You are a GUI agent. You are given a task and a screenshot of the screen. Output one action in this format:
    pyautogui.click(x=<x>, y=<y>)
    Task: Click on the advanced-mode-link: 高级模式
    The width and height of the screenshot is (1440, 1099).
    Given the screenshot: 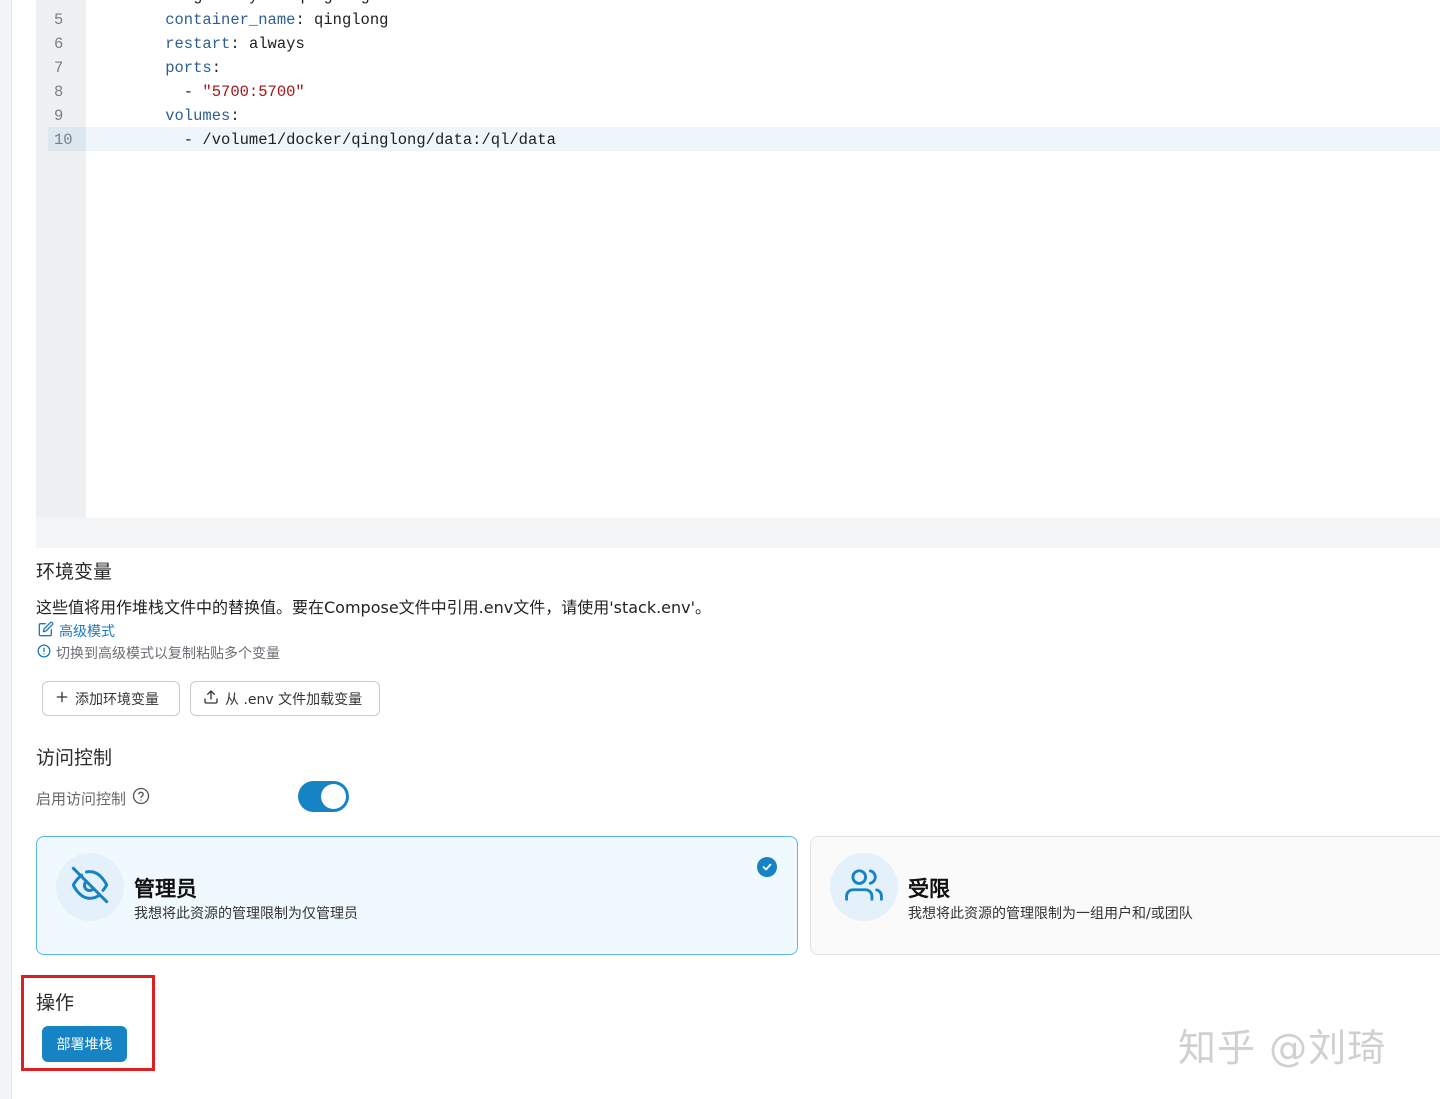 What is the action you would take?
    pyautogui.click(x=76, y=631)
    